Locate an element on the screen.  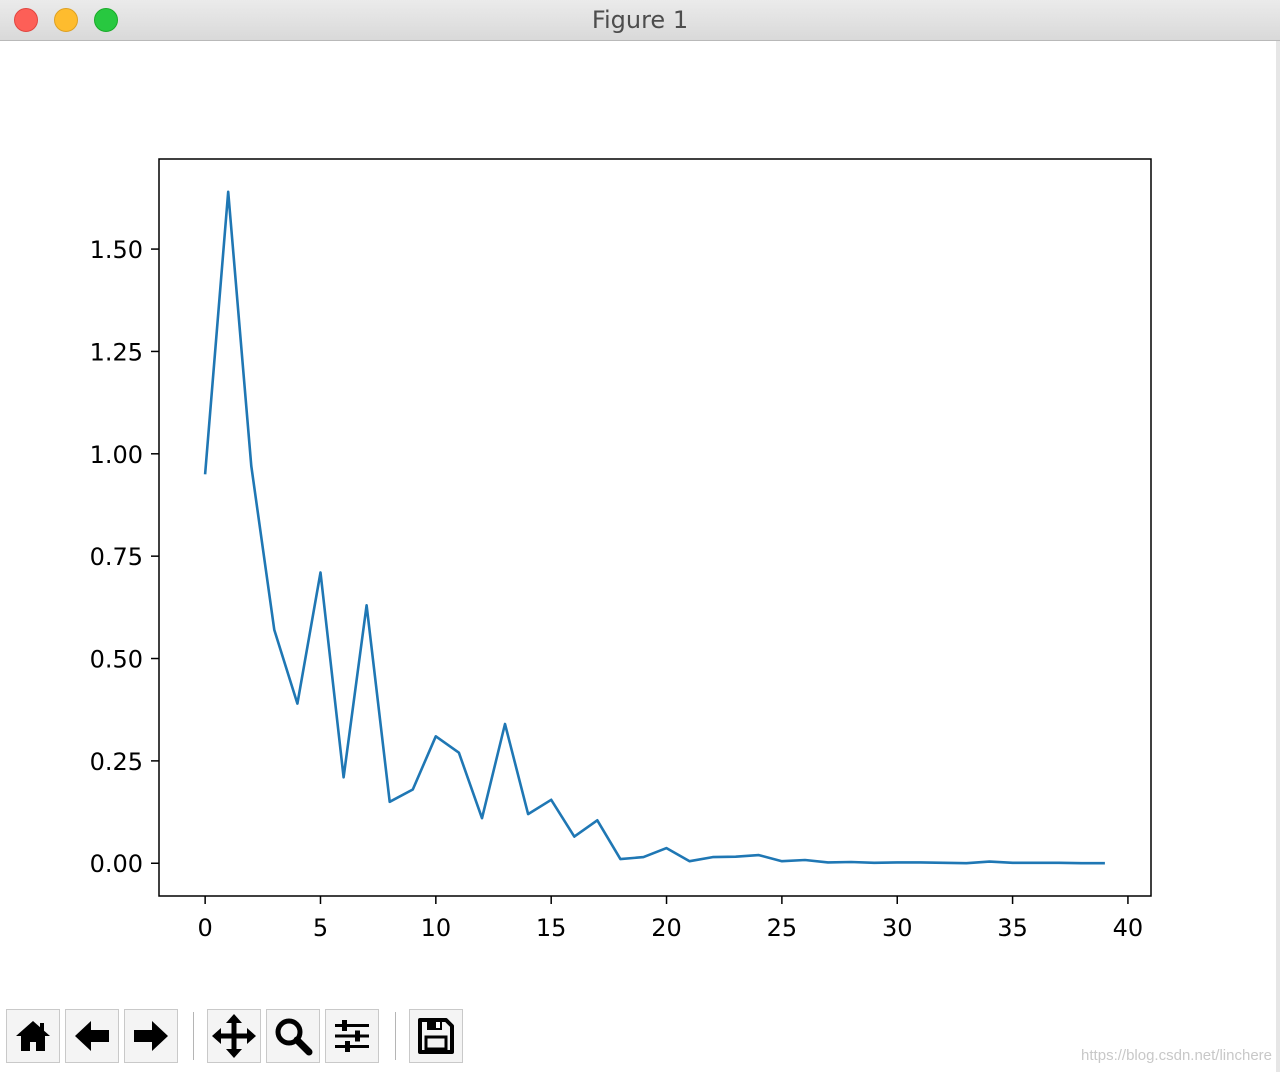
window-title: Figure 1 is located at coordinates (640, 20).